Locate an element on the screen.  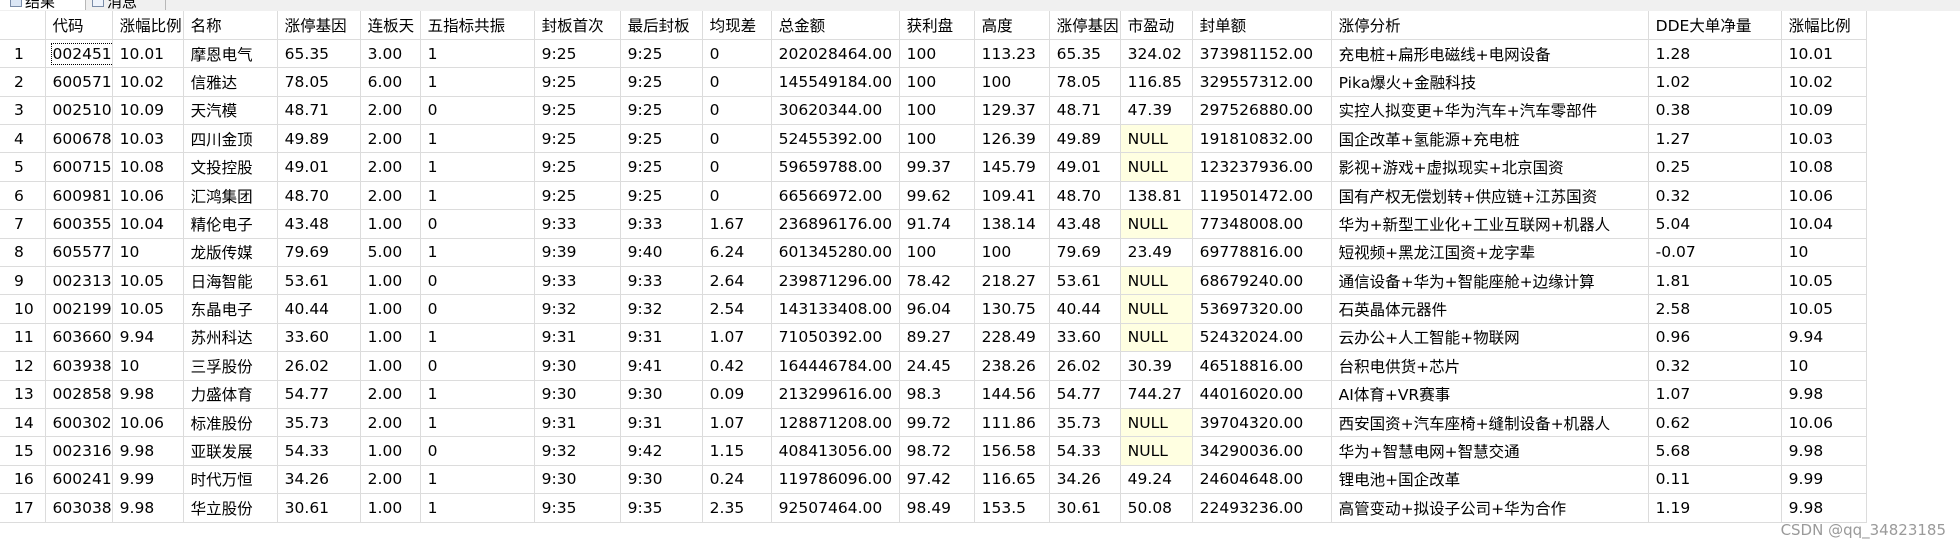
table-cell: 52432024.00 is located at coordinates (1262, 338).